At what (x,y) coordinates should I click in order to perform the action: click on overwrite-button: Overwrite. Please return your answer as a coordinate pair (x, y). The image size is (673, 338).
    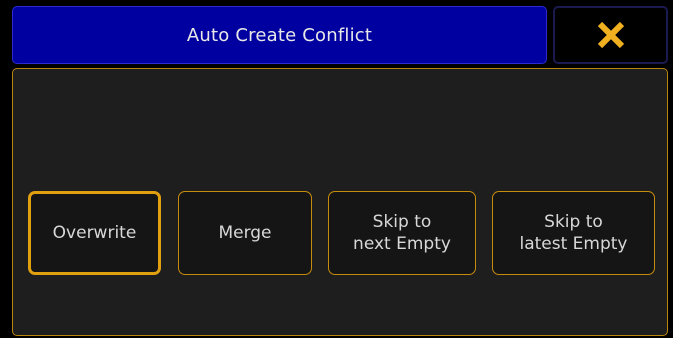
    Looking at the image, I should click on (94, 233).